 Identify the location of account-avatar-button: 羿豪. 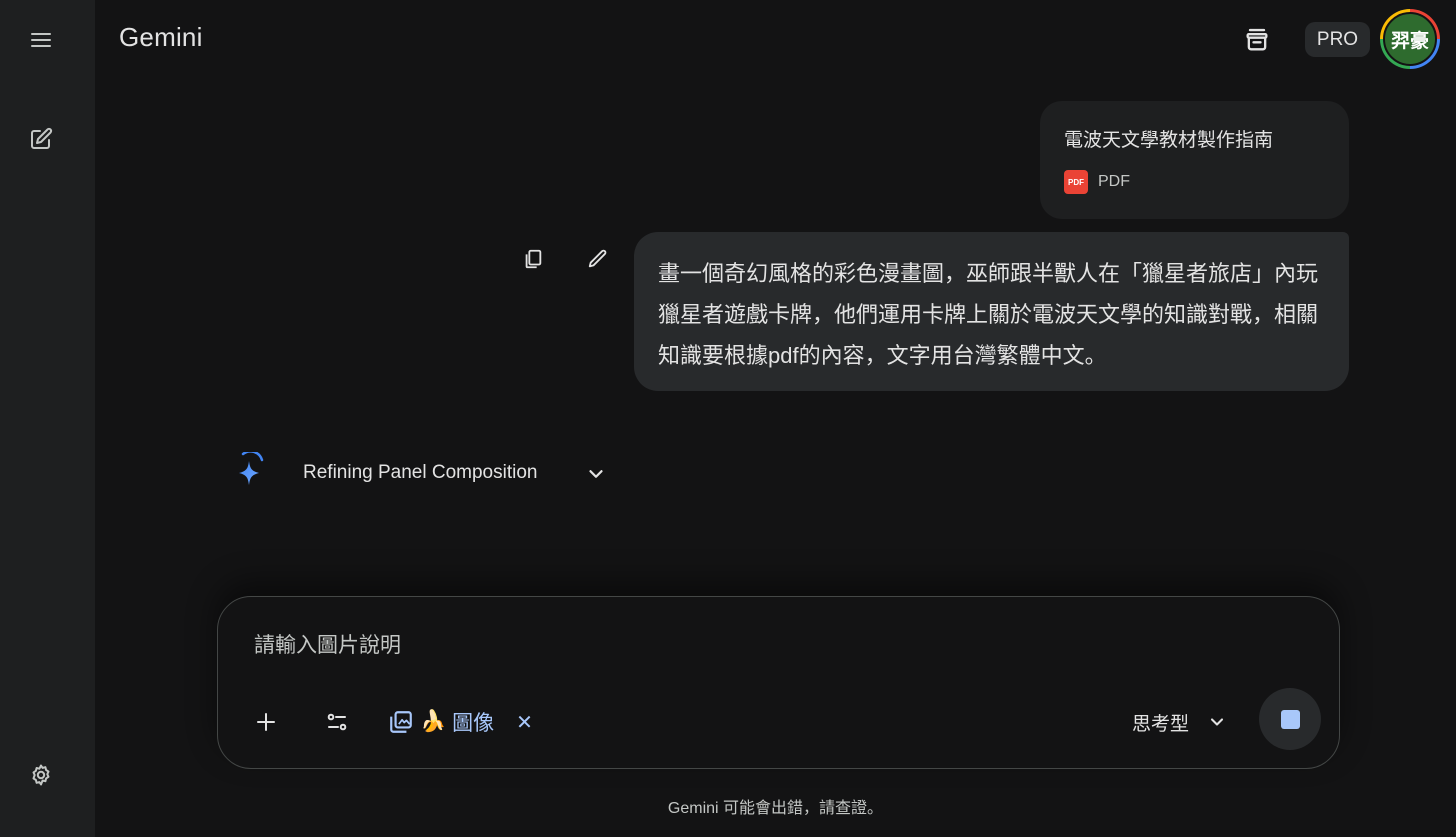
(1410, 39).